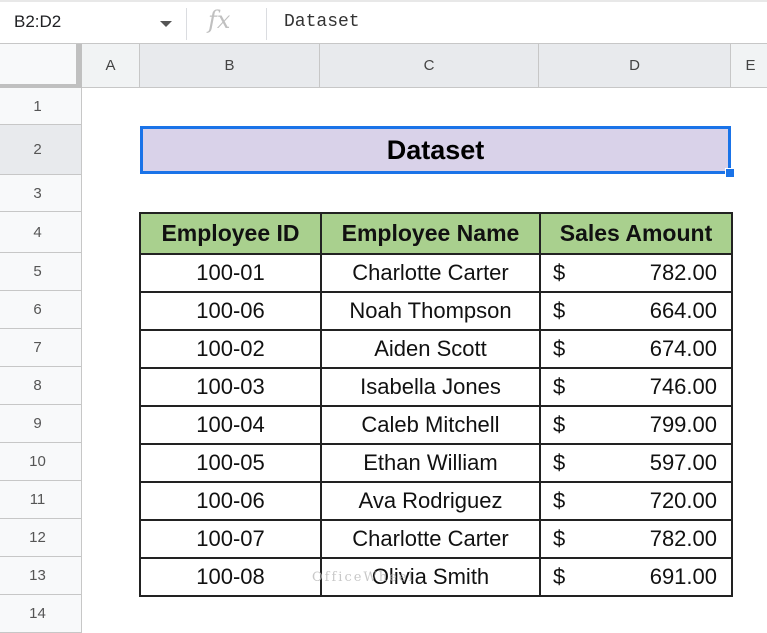  Describe the element at coordinates (636, 577) in the screenshot. I see `sales-amount-cell: $691.00` at that location.